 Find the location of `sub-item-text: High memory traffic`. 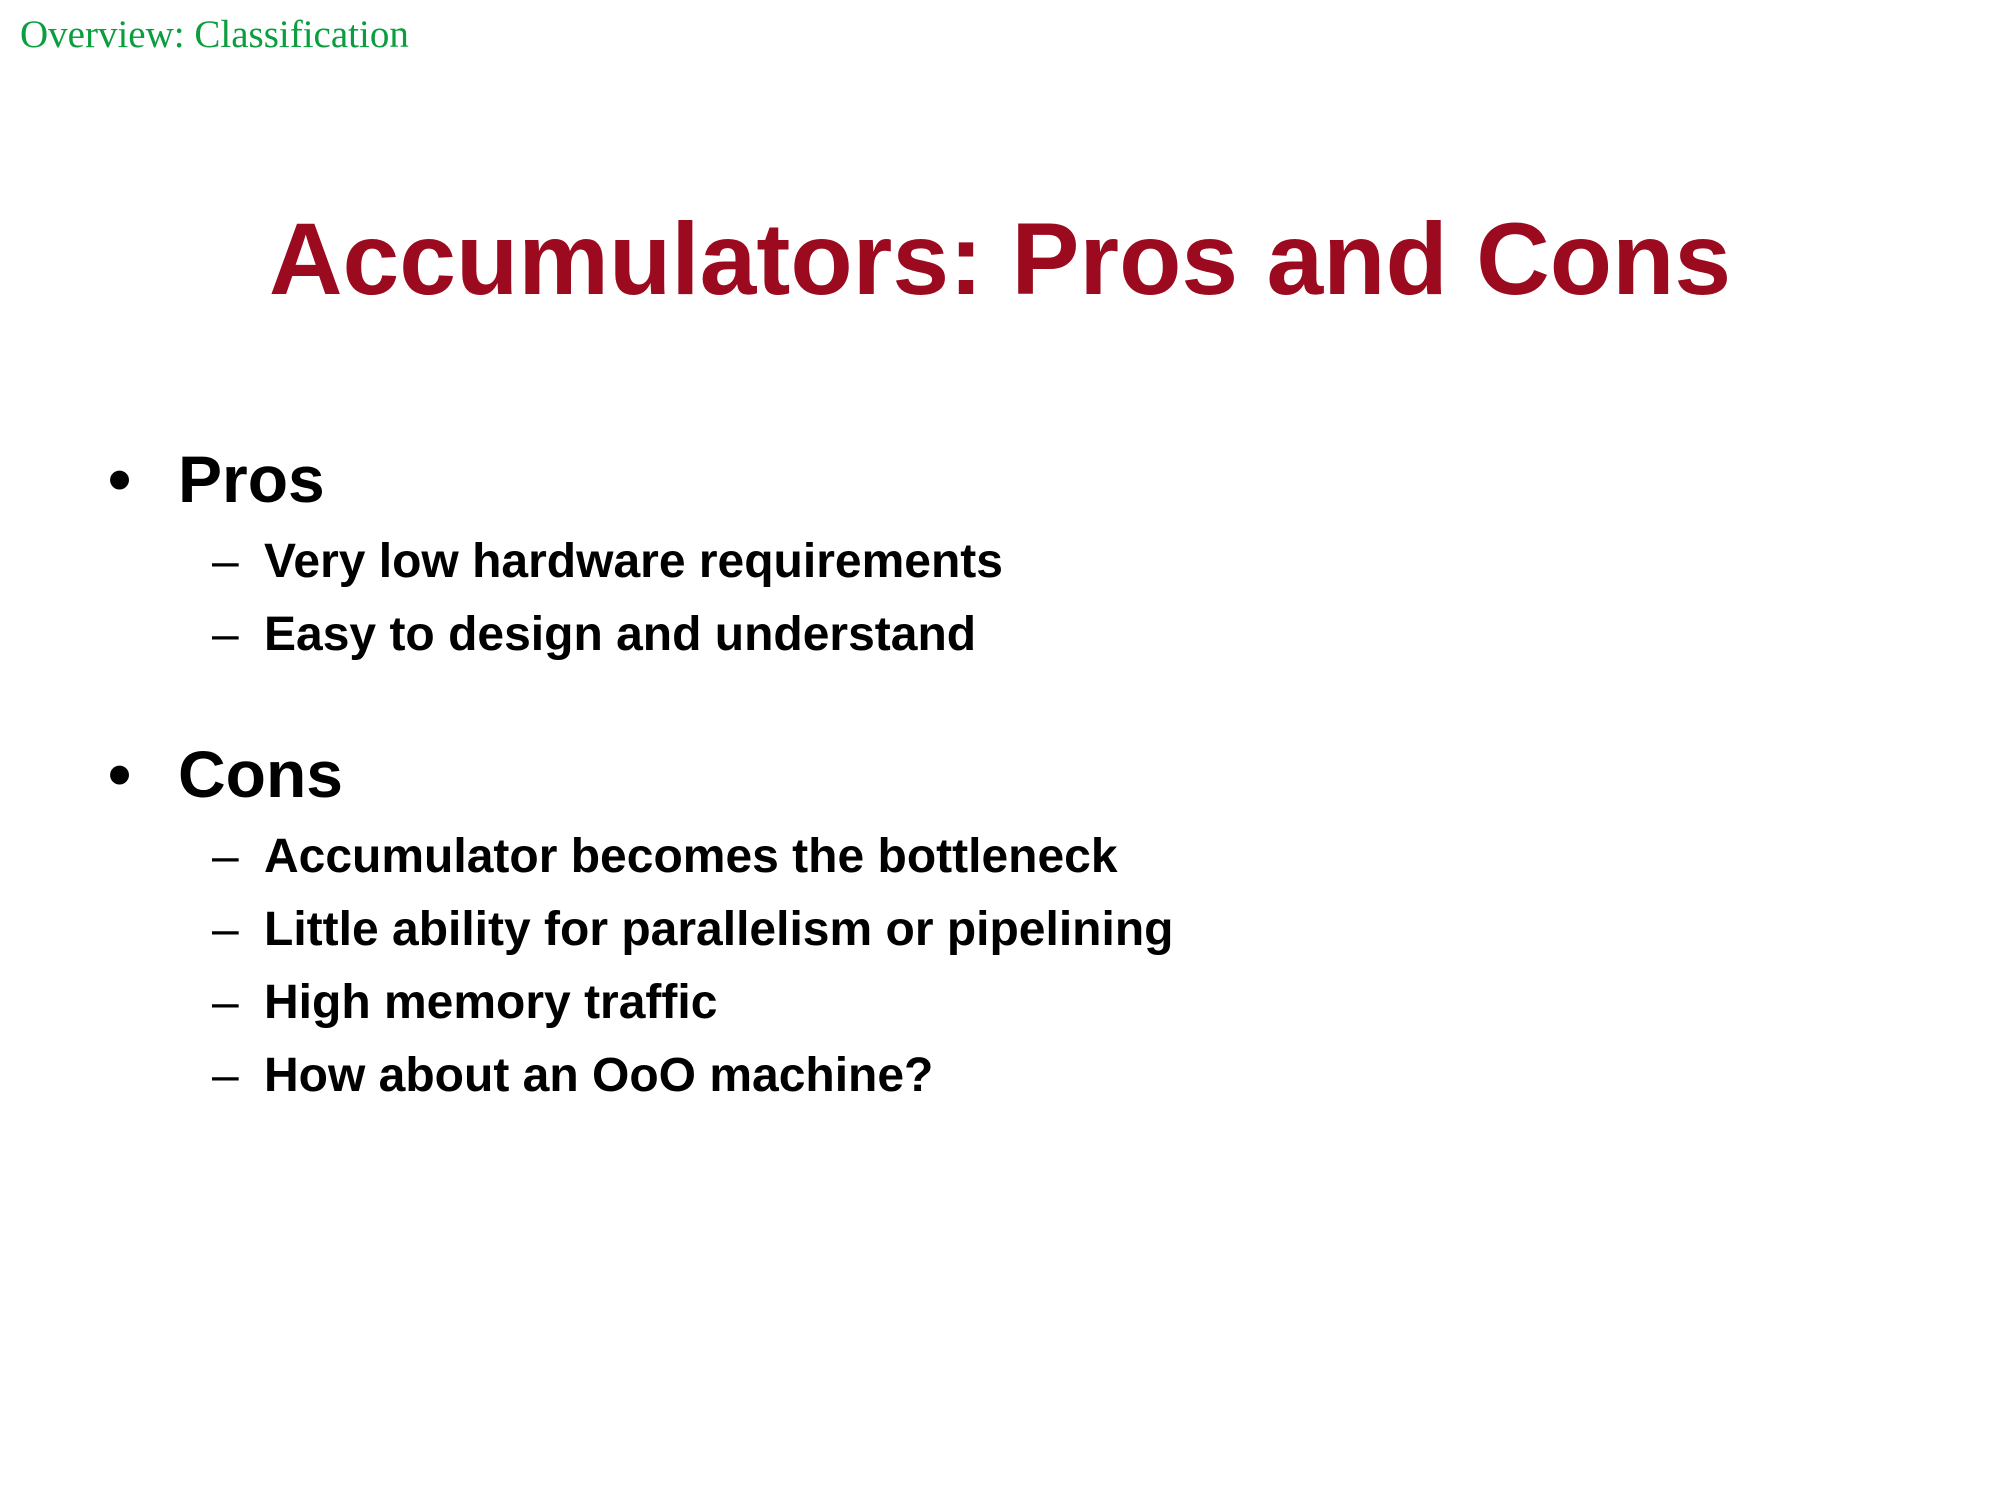

sub-item-text: High memory traffic is located at coordinates (491, 1003).